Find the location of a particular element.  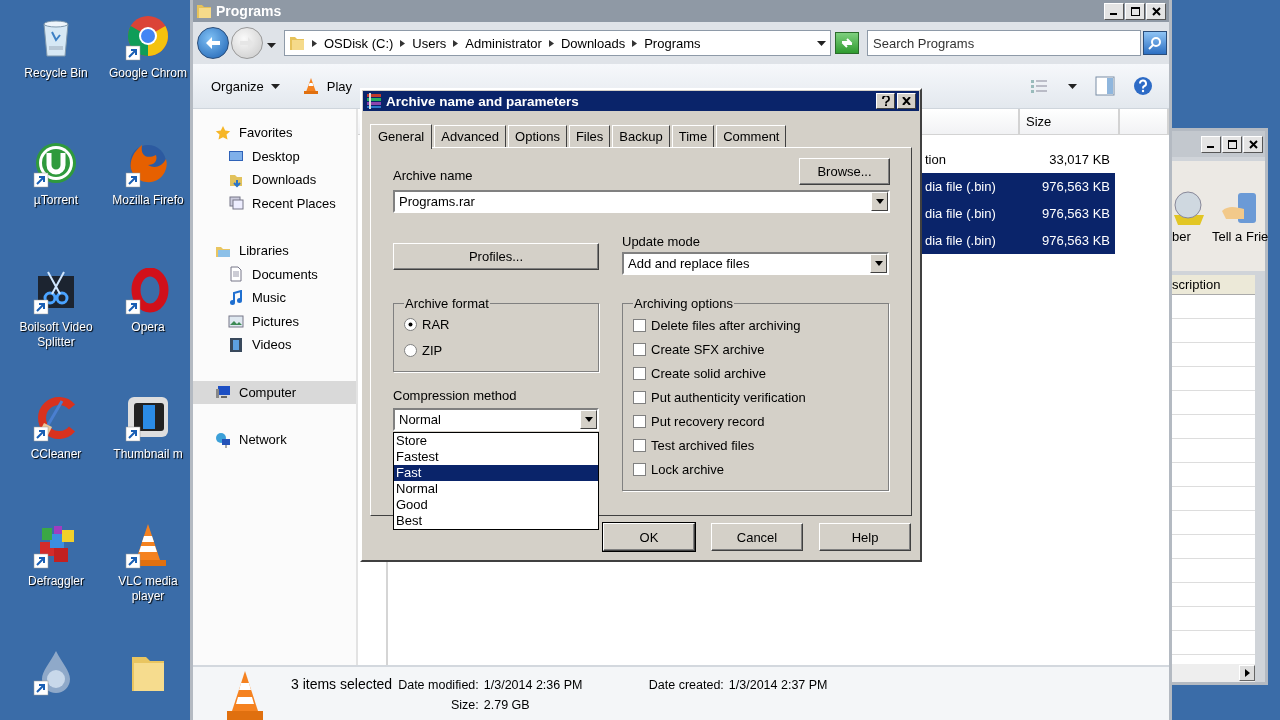

breadcrumb-item: Users is located at coordinates (429, 43).